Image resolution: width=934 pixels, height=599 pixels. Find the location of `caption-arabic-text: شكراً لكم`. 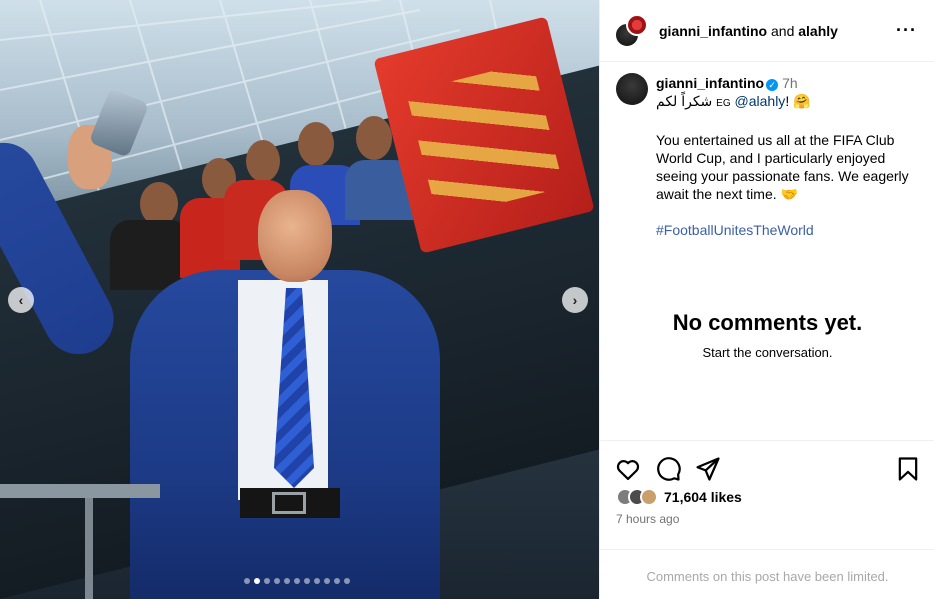

caption-arabic-text: شكراً لكم is located at coordinates (684, 101).